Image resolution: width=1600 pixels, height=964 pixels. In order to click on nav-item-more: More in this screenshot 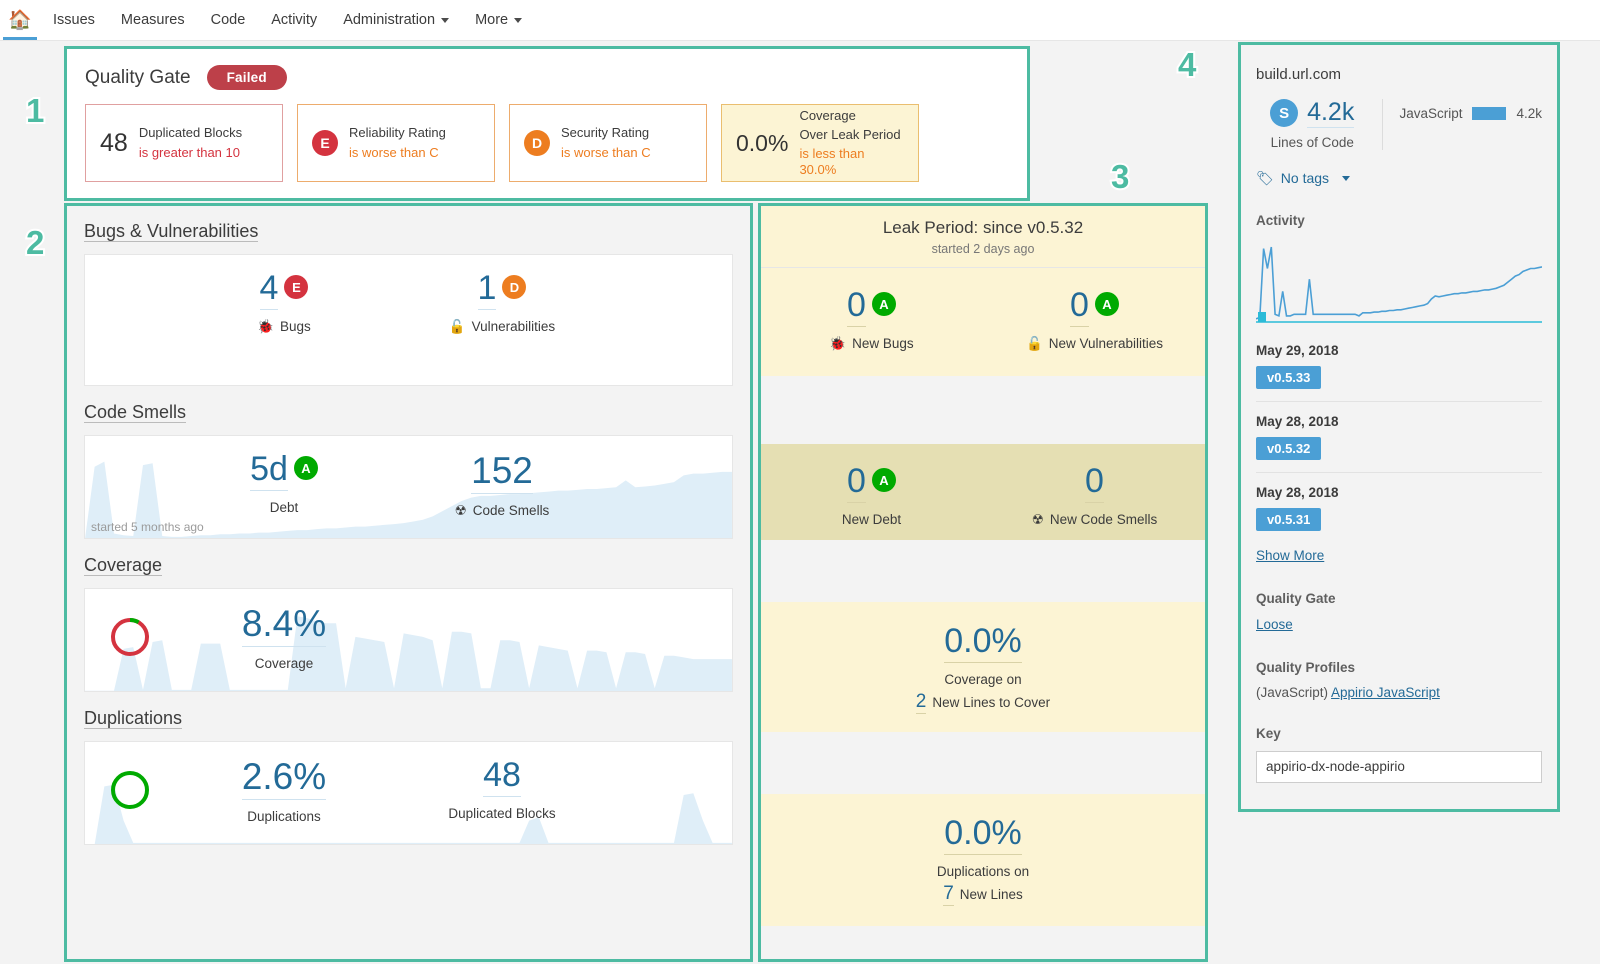, I will do `click(498, 20)`.